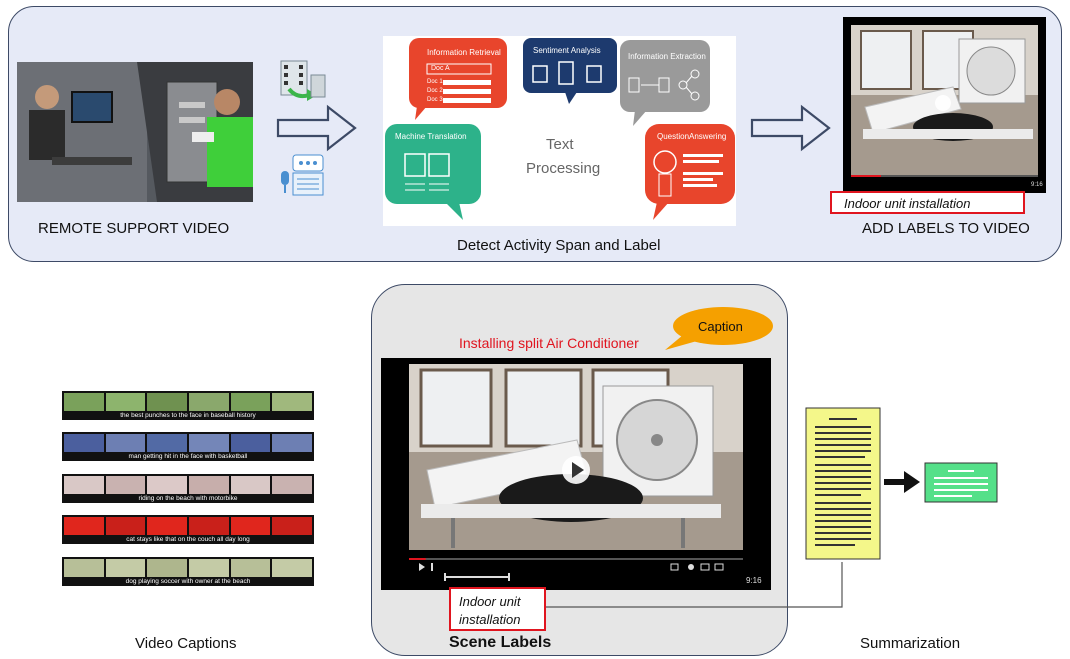  Describe the element at coordinates (907, 203) in the screenshot. I see `indoor-unit-label-top: Indoor unit installation` at that location.